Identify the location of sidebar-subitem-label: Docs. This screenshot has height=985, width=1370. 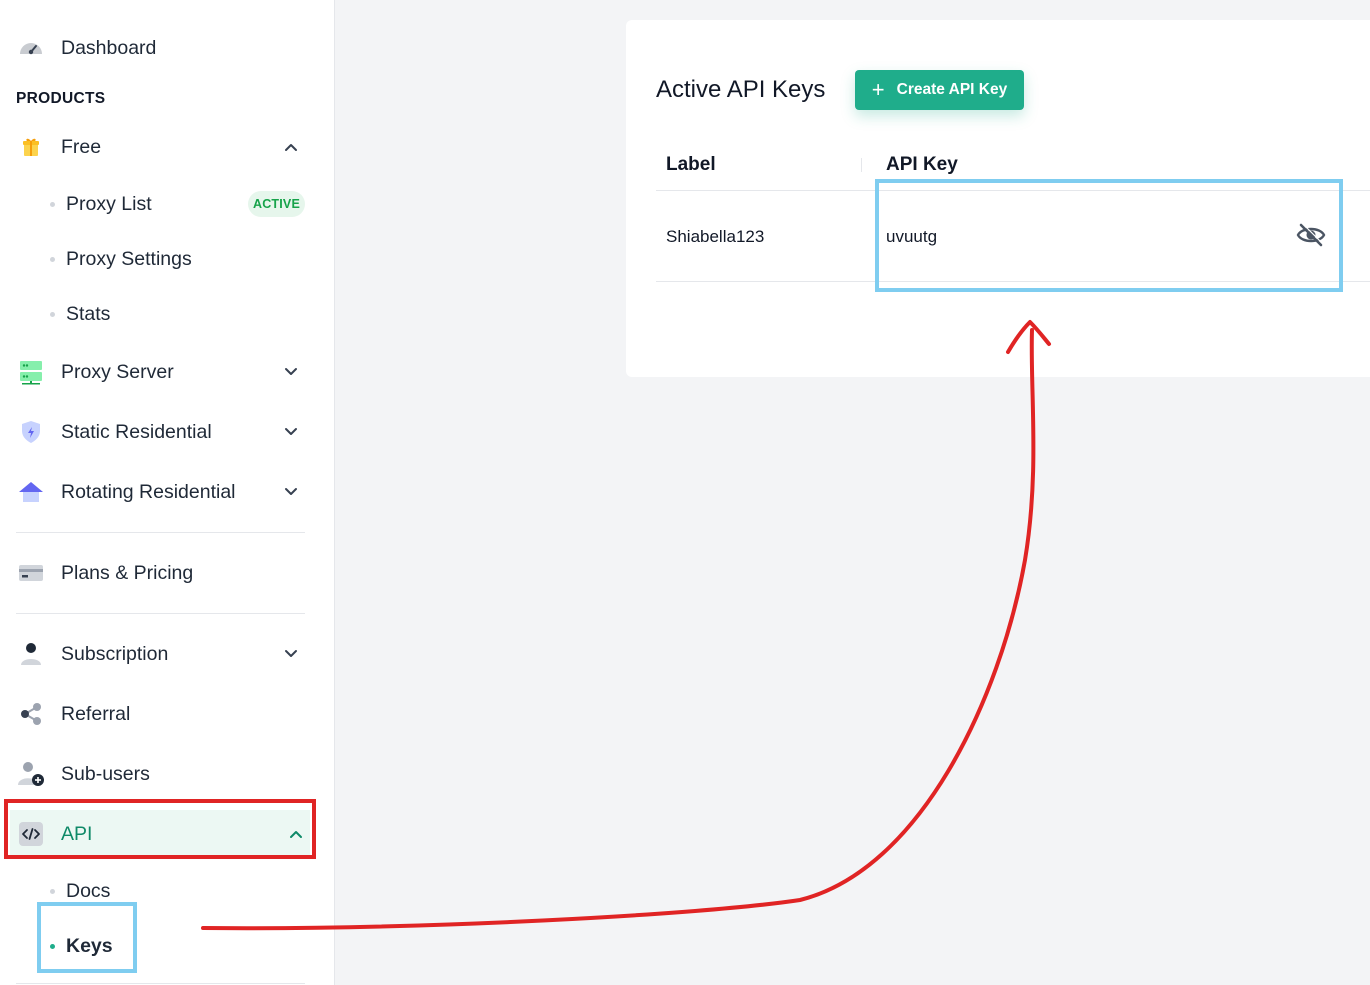
(88, 890).